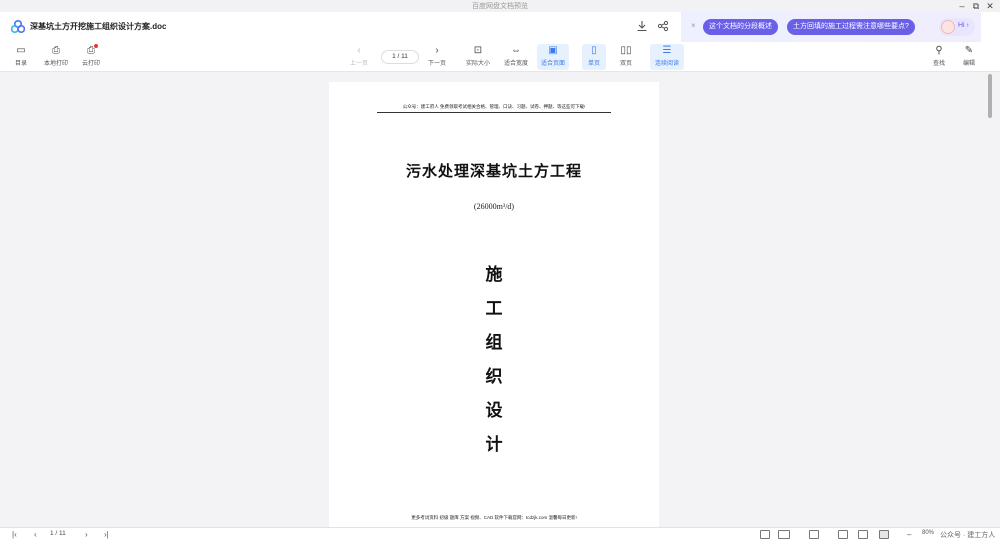 The width and height of the screenshot is (1000, 541). I want to click on cloud-logo-icon, so click(18, 26).